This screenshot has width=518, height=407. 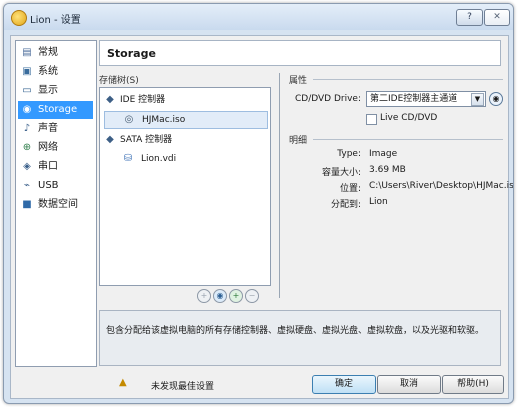 I want to click on sidebar-item-storage: ◉ Storage, so click(x=55, y=110).